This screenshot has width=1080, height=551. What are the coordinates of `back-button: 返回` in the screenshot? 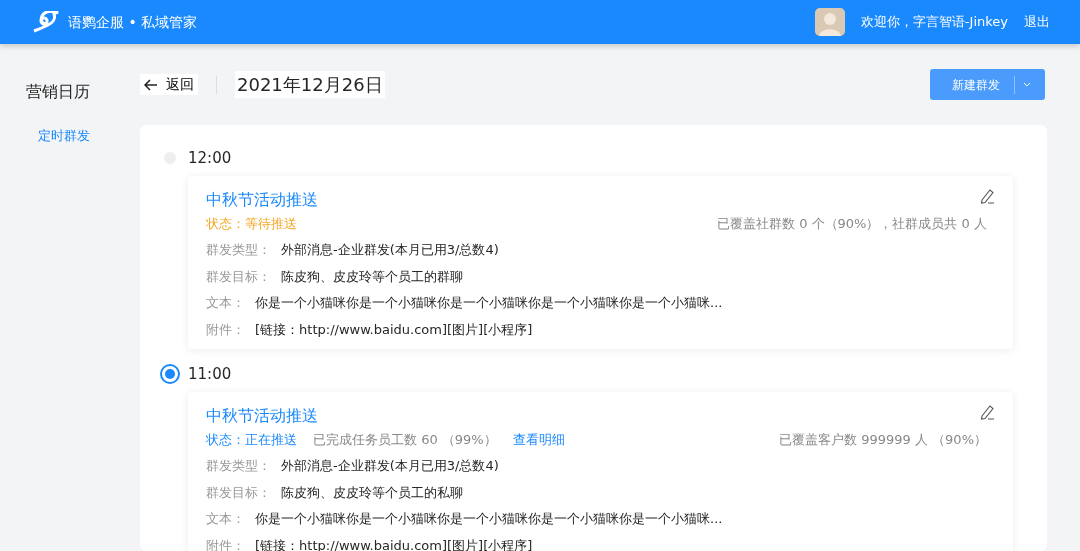 It's located at (169, 84).